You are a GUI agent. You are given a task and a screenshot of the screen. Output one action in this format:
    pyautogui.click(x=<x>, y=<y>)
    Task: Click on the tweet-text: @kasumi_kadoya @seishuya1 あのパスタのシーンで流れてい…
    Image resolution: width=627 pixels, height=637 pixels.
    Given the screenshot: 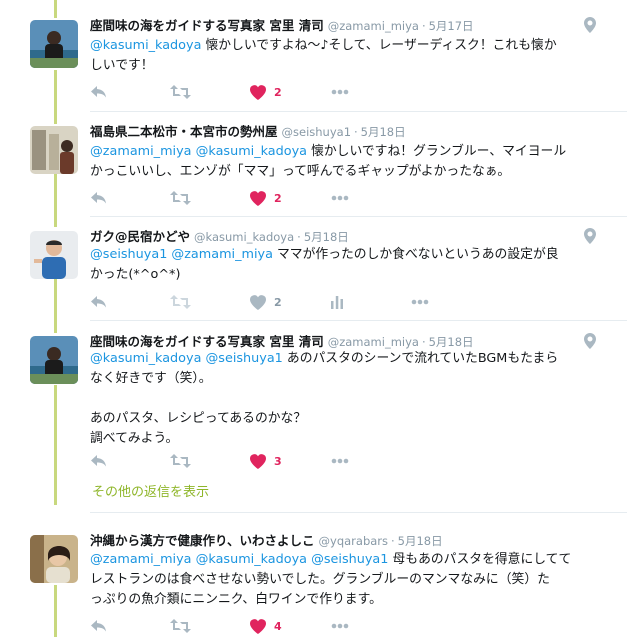 What is the action you would take?
    pyautogui.click(x=342, y=399)
    